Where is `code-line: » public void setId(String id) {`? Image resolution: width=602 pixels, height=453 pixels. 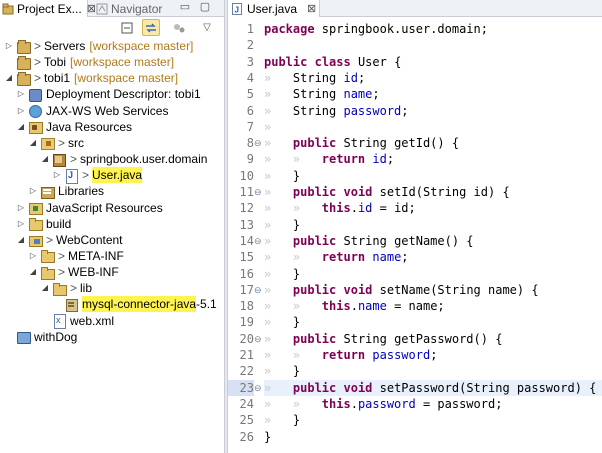 code-line: » public void setId(String id) { is located at coordinates (387, 192).